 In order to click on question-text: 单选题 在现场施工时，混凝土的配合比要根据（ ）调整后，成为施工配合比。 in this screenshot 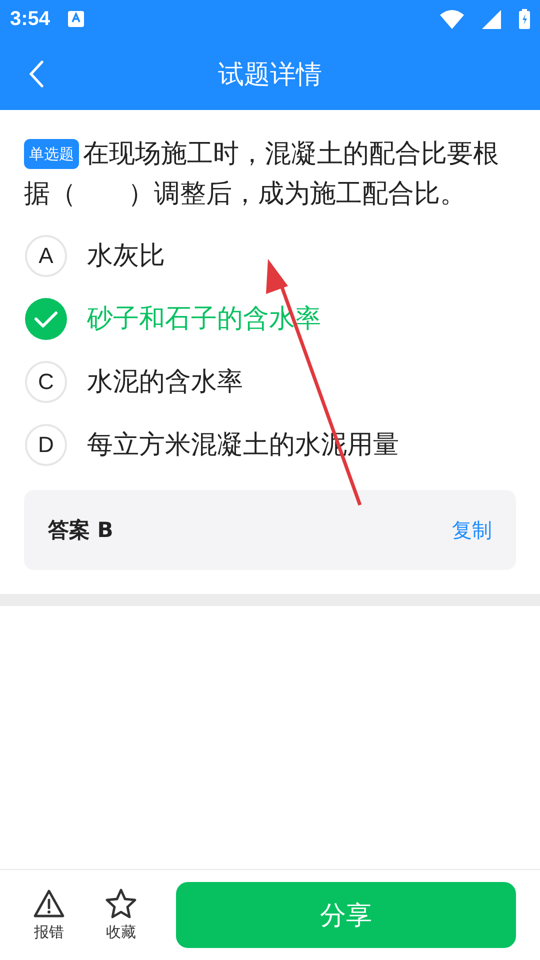, I will do `click(262, 174)`.